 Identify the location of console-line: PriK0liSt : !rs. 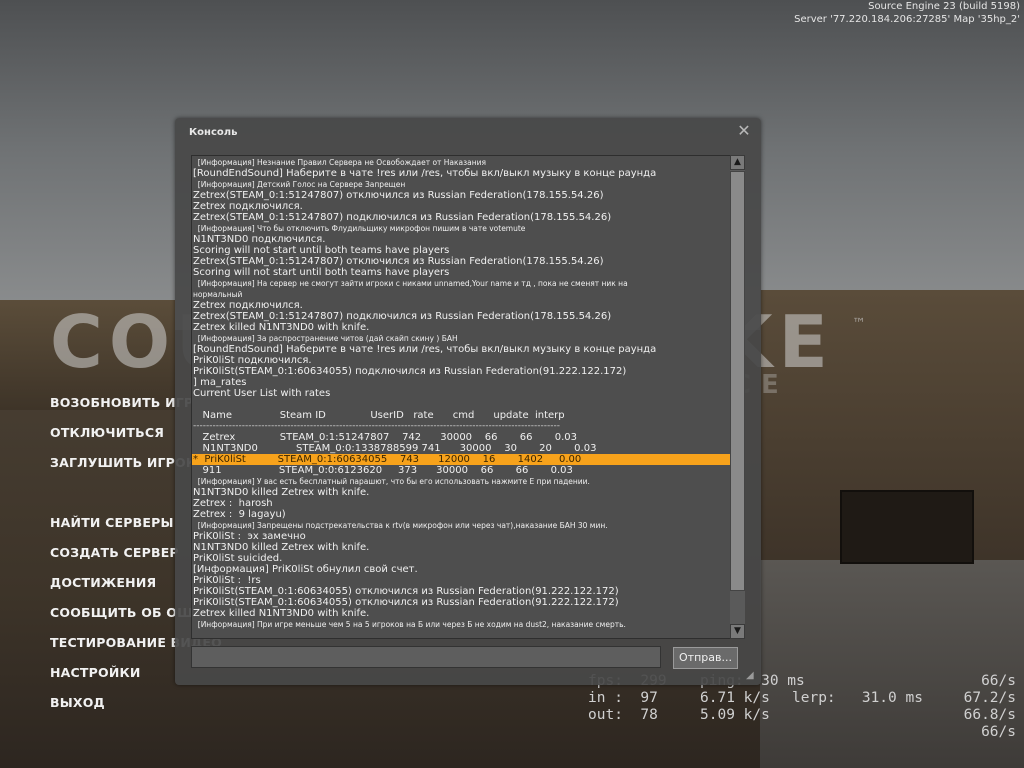
(227, 580).